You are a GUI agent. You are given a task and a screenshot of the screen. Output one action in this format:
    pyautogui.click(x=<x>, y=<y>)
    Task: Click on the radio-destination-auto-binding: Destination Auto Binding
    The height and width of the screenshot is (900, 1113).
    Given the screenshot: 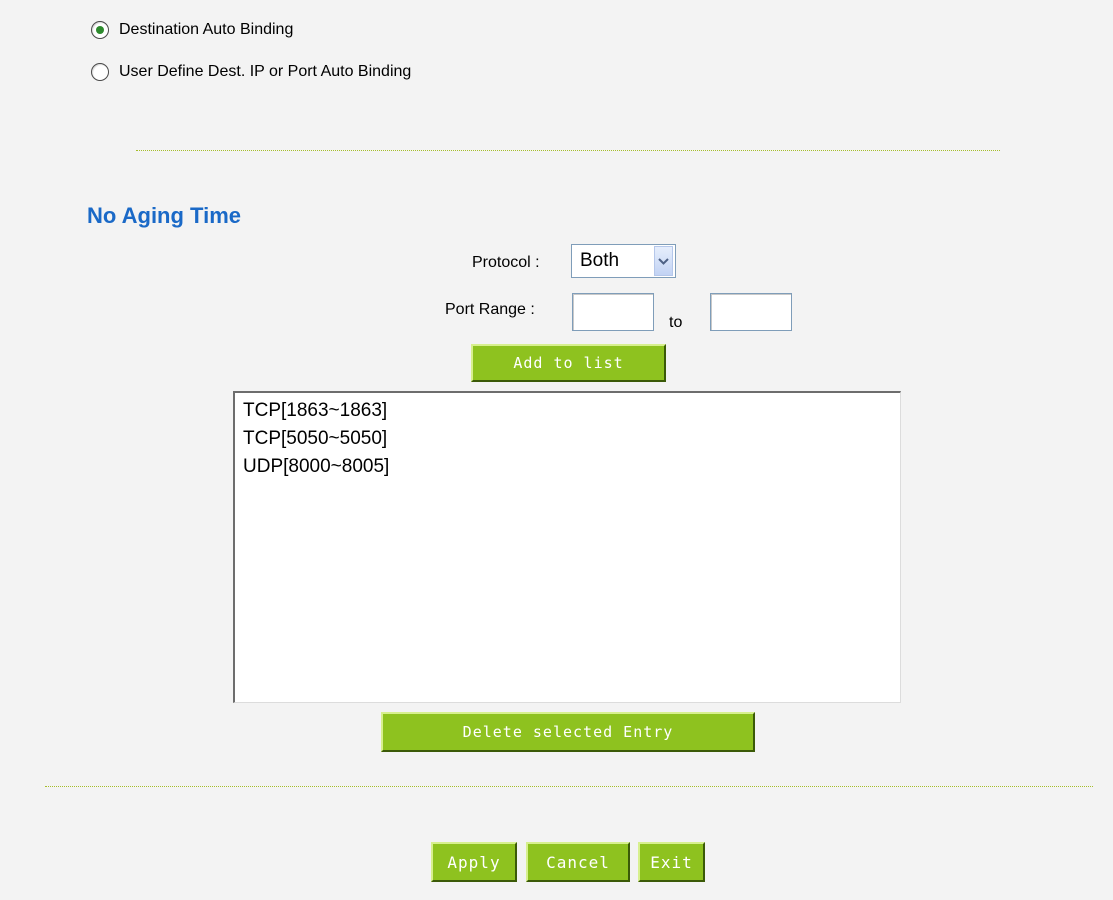 What is the action you would take?
    pyautogui.click(x=192, y=30)
    